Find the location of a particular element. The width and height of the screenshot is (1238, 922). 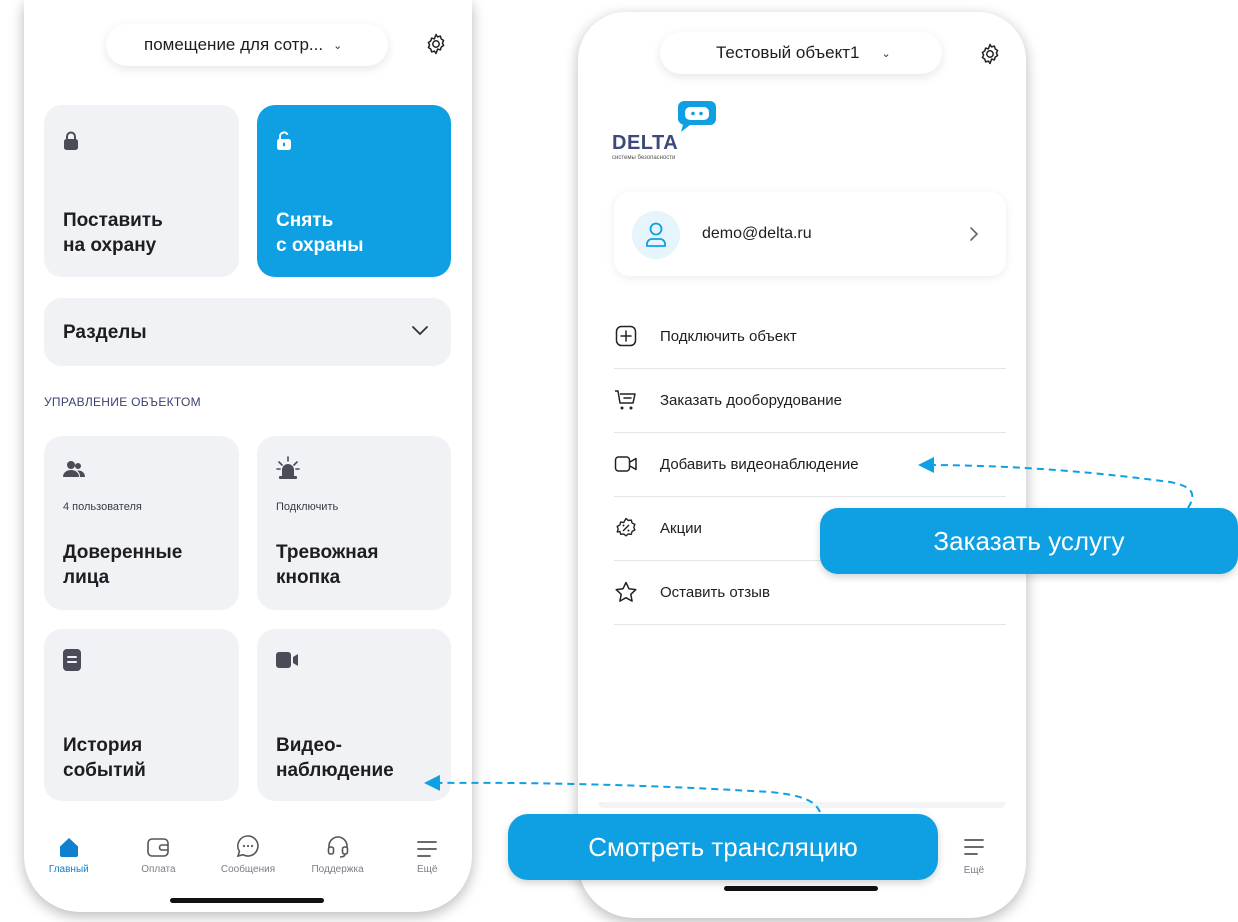

watch-stream-text: Смотреть трансляцию is located at coordinates (723, 846).